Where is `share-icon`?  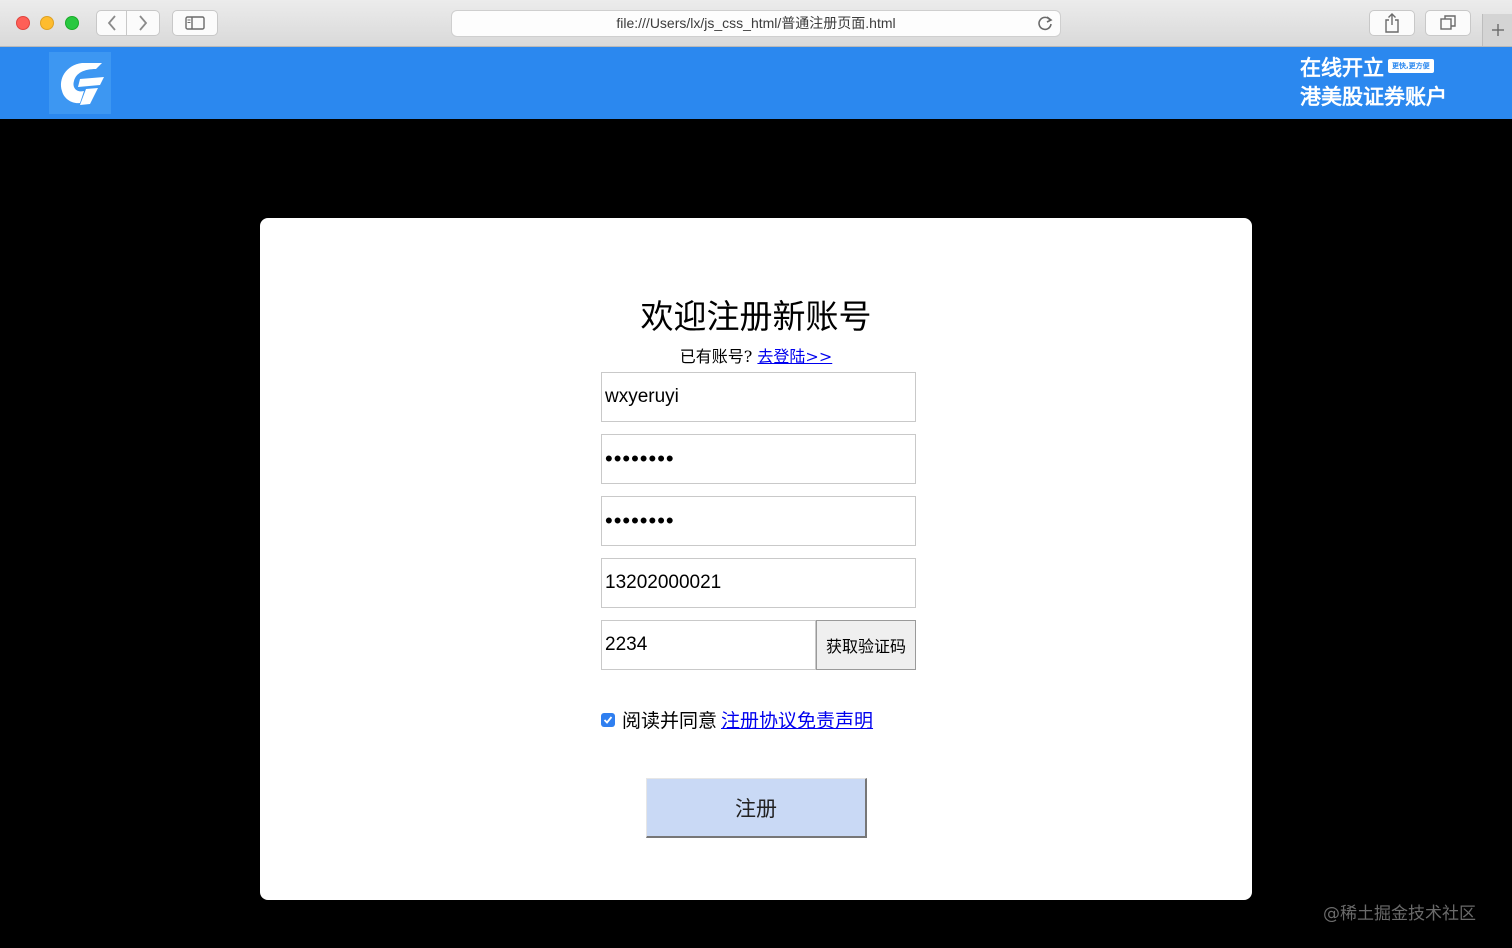 share-icon is located at coordinates (1392, 23).